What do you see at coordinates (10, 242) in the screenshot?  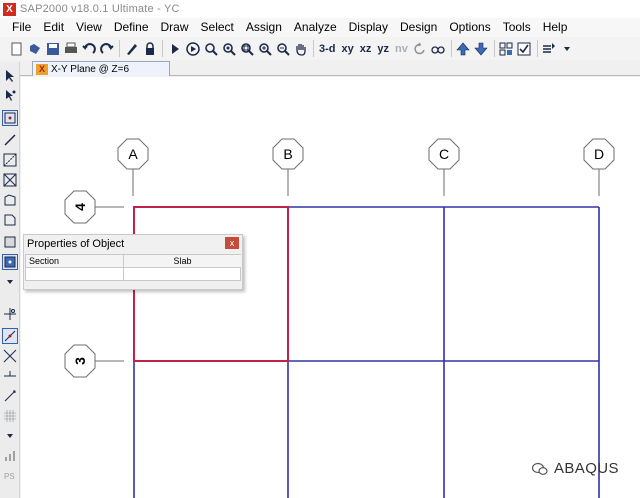 I see `draw-rect-icon` at bounding box center [10, 242].